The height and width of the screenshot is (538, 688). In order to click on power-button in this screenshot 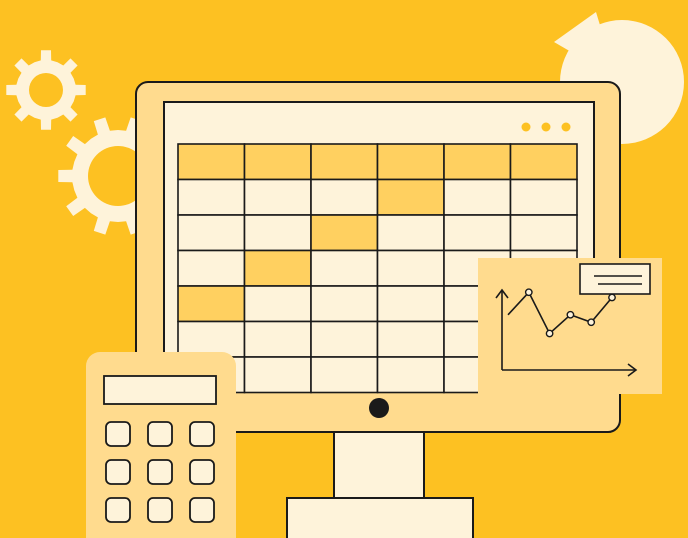, I will do `click(379, 408)`.